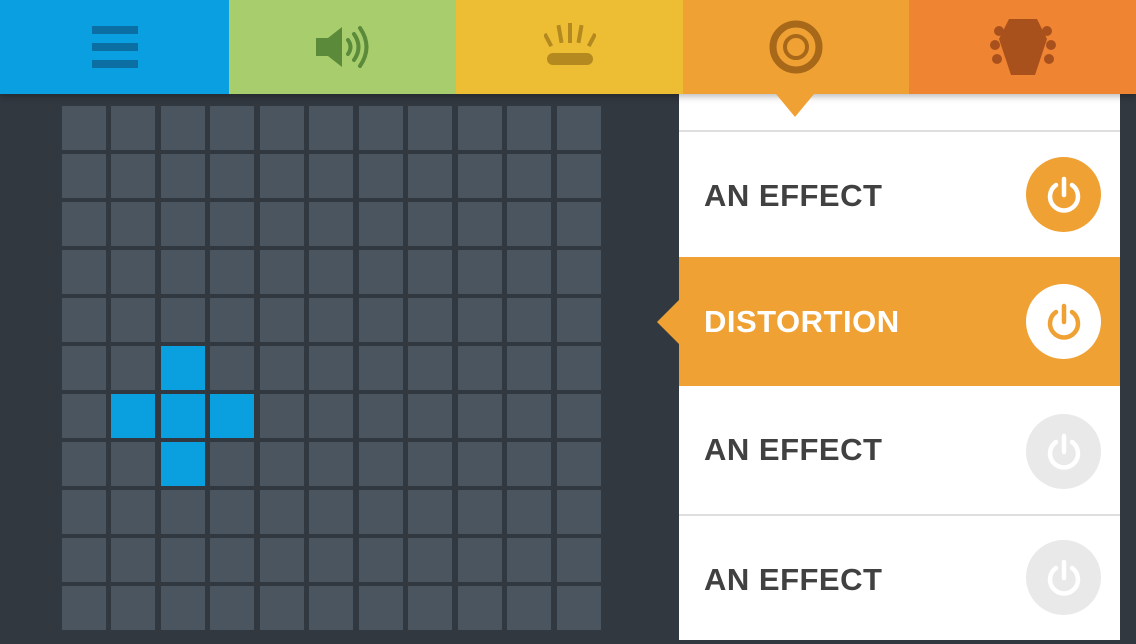 This screenshot has width=1136, height=644. I want to click on effect-row-1: AN EFFECT, so click(899, 196).